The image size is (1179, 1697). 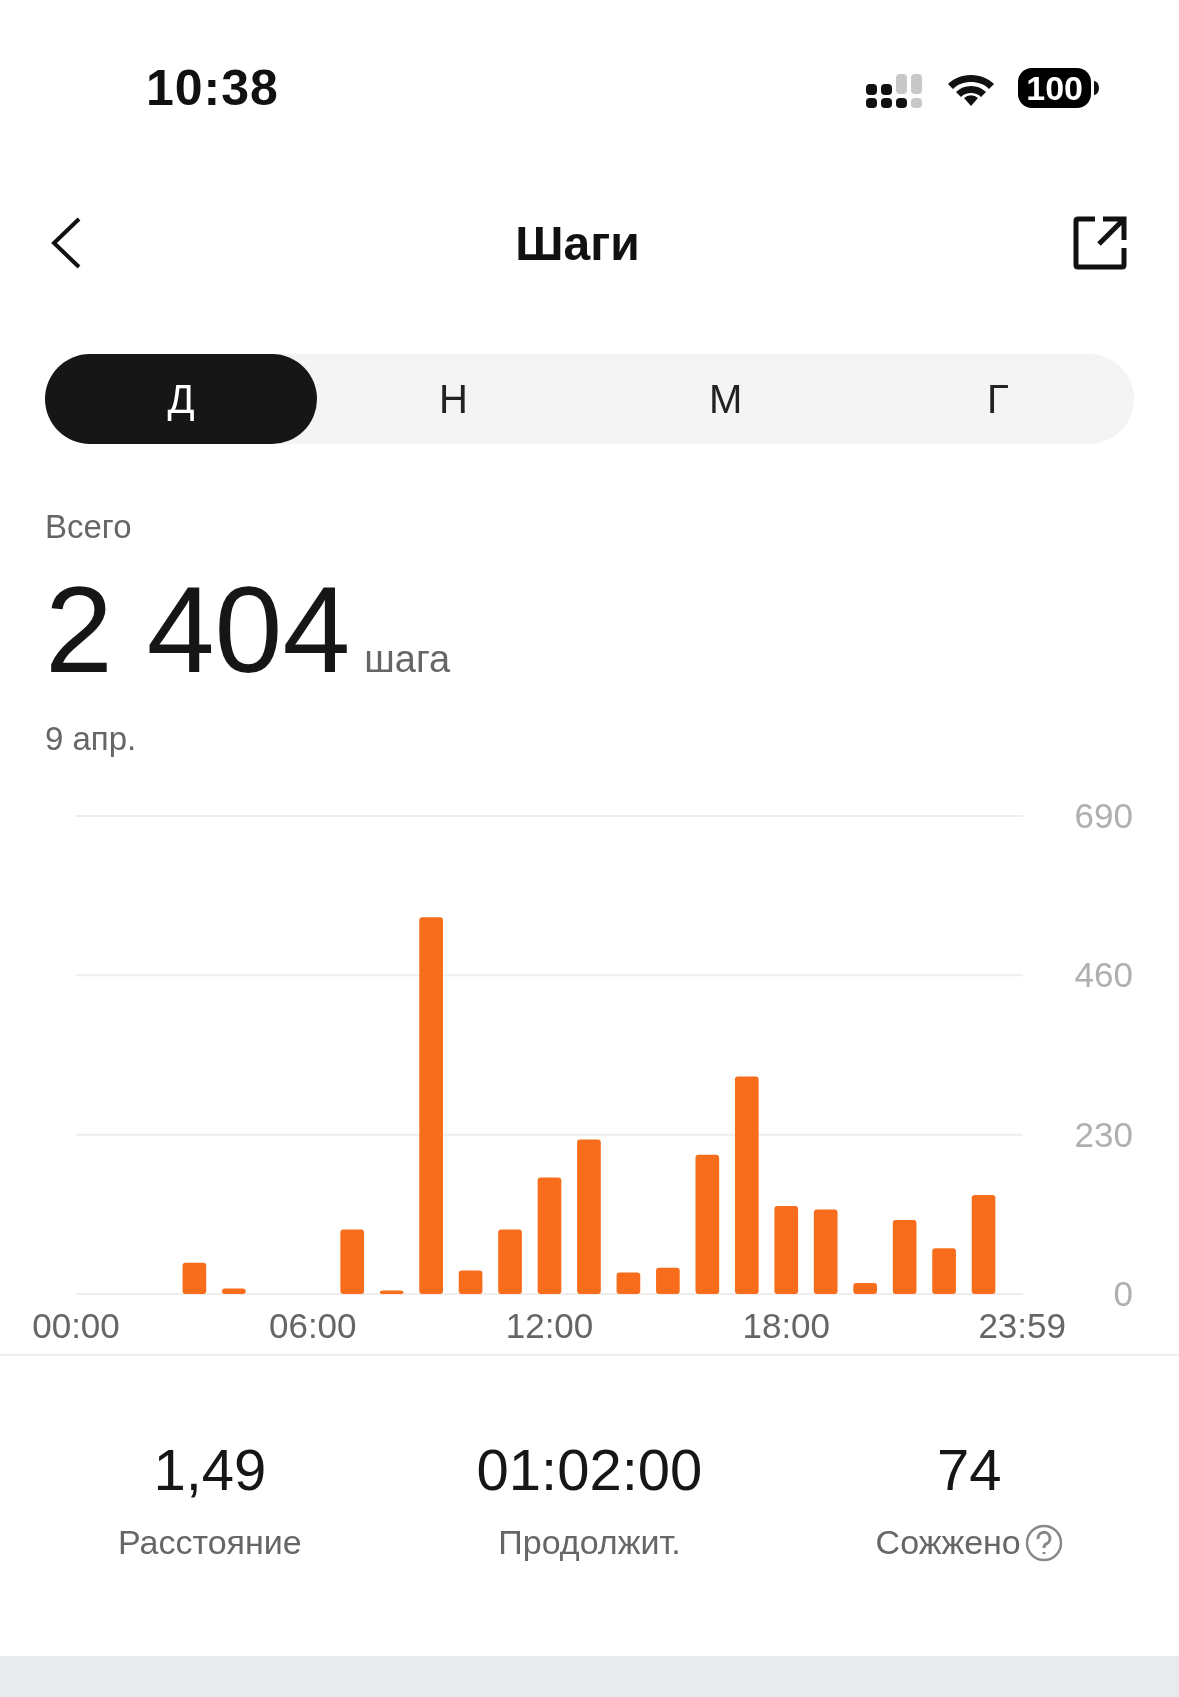 What do you see at coordinates (1054, 88) in the screenshot?
I see `battery-indicator: 100` at bounding box center [1054, 88].